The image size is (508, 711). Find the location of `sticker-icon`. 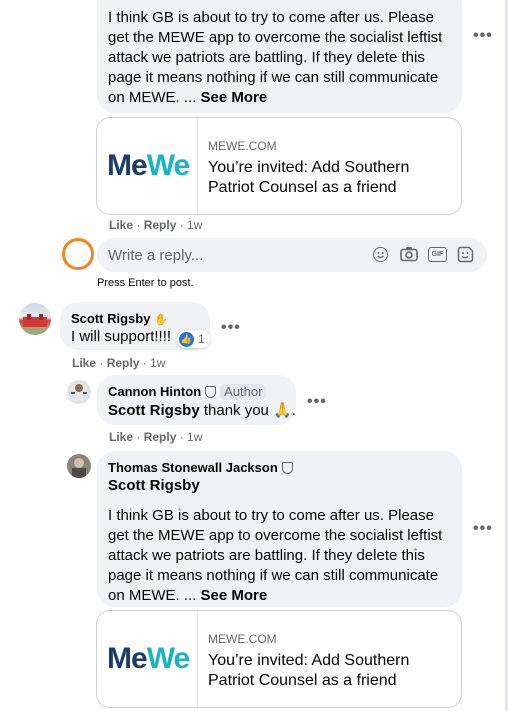

sticker-icon is located at coordinates (465, 257).